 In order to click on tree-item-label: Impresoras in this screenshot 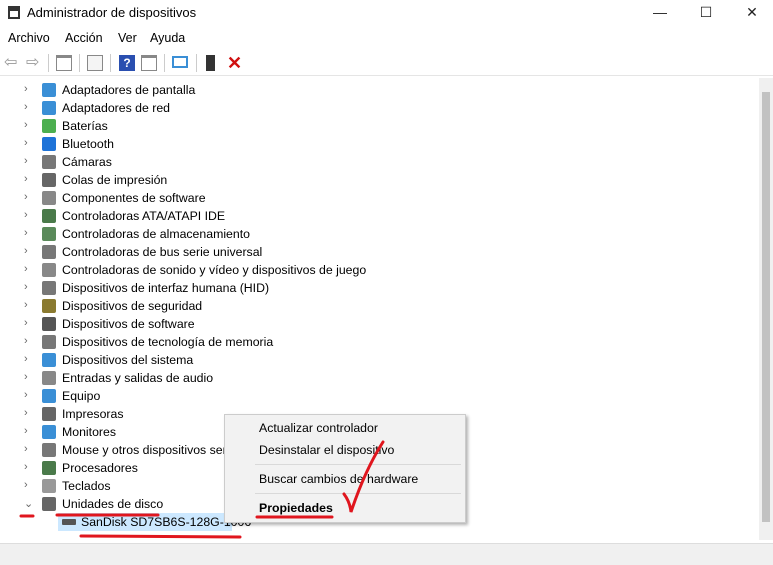, I will do `click(93, 414)`.